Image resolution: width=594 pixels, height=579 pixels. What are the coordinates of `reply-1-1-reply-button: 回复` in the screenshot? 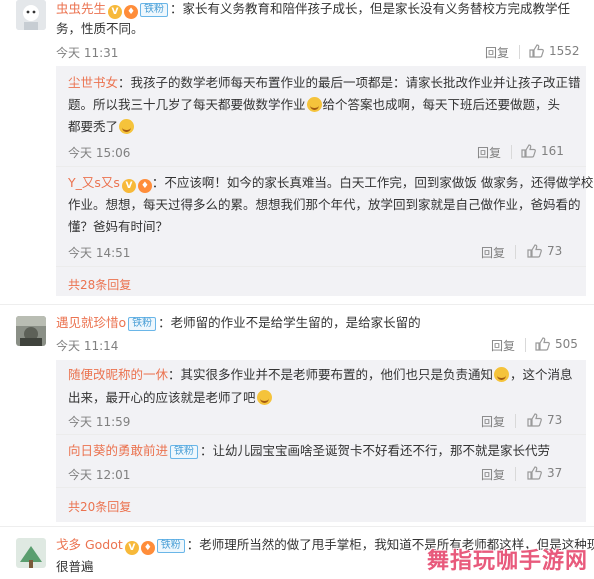 It's located at (489, 152).